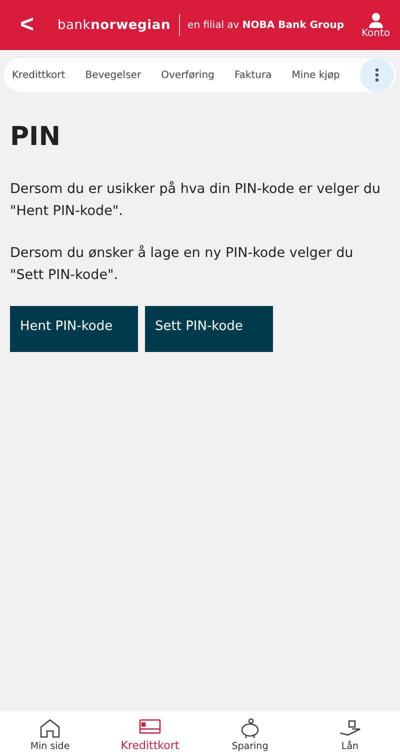 The height and width of the screenshot is (755, 400). Describe the element at coordinates (113, 75) in the screenshot. I see `subnav-link: Bevegelser` at that location.